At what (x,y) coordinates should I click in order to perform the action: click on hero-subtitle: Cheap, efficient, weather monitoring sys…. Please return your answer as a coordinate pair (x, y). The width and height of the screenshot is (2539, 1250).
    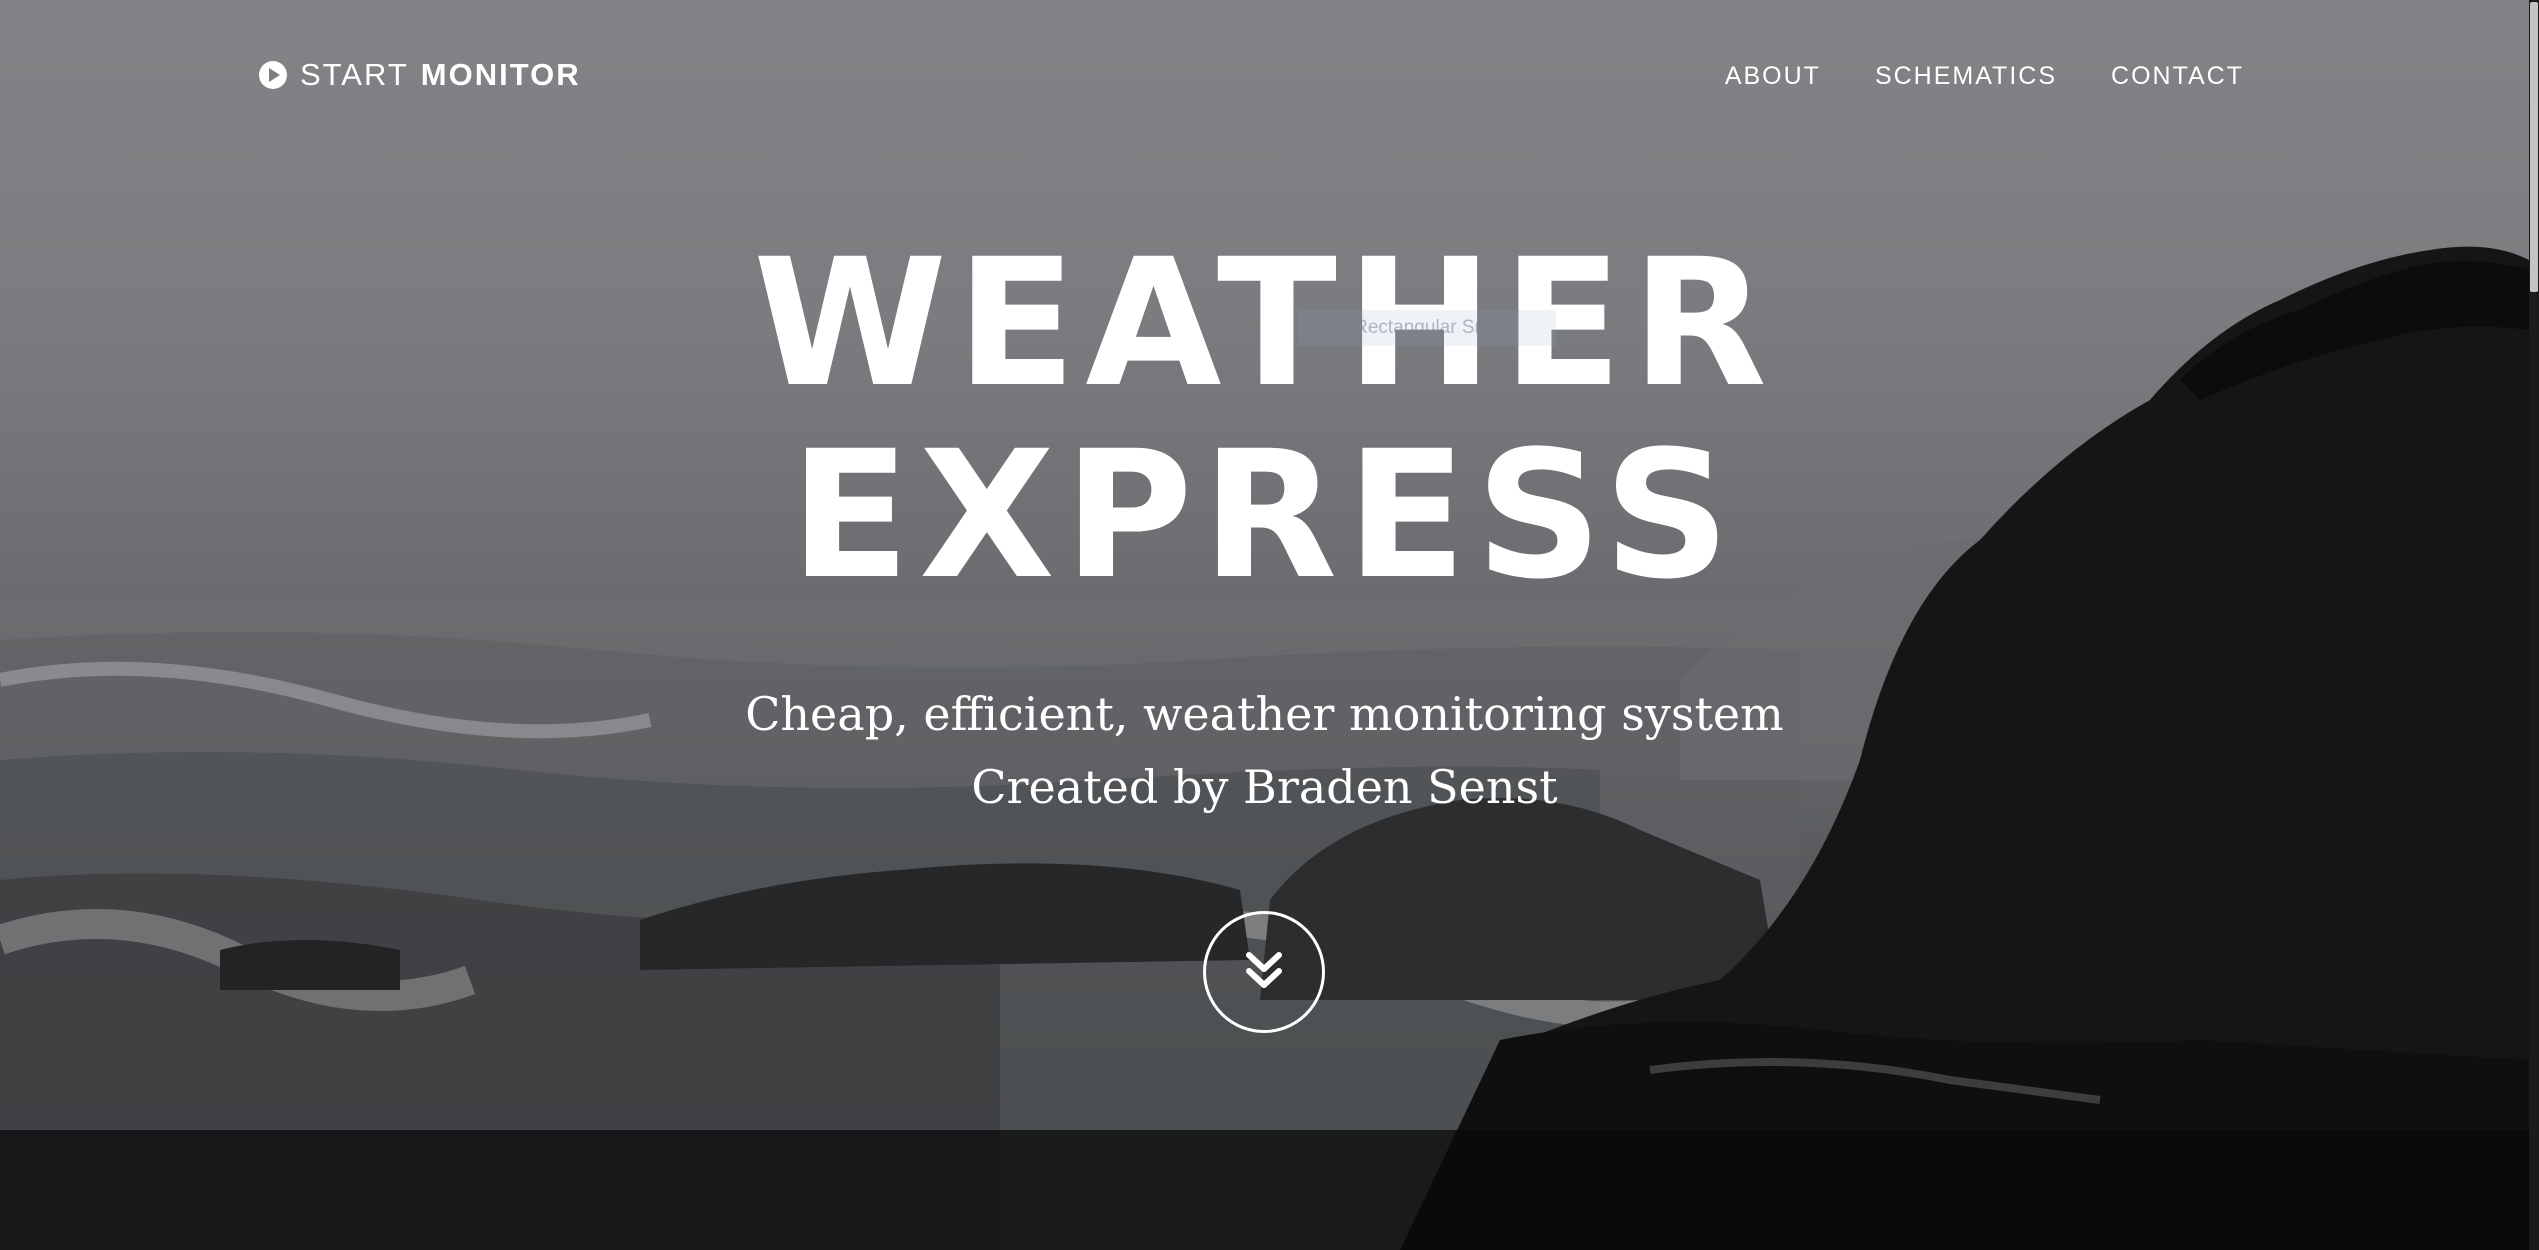
    Looking at the image, I should click on (1264, 751).